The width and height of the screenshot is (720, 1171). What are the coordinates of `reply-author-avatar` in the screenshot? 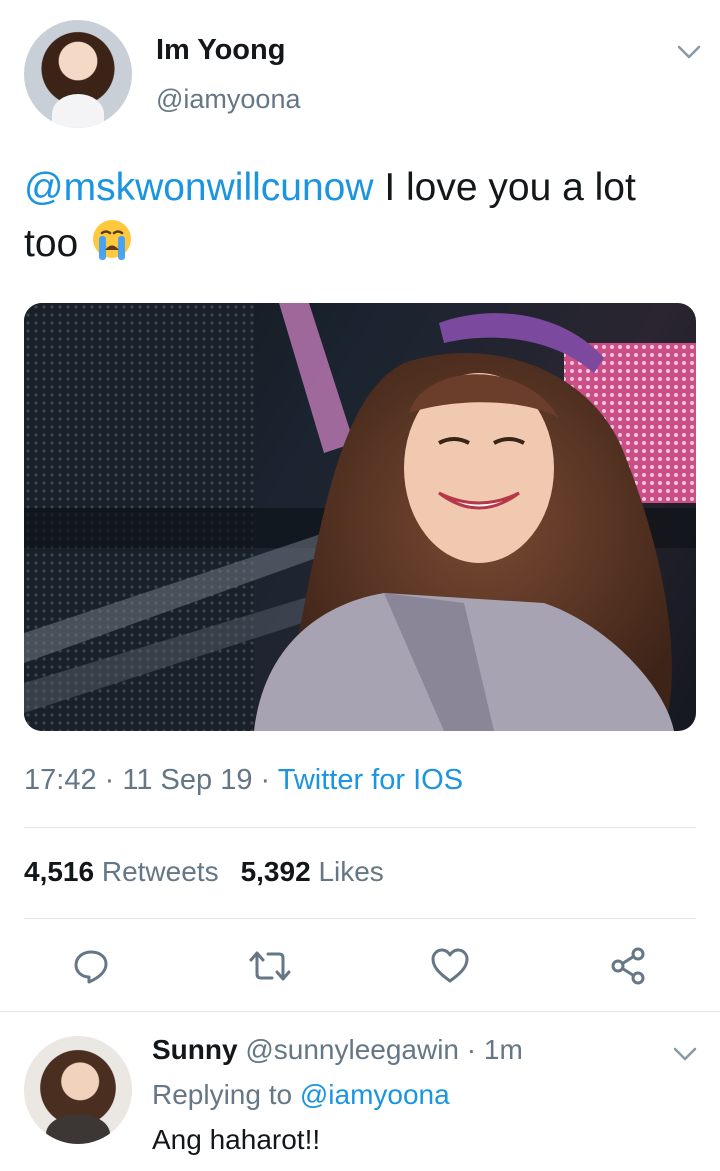 It's located at (78, 1090).